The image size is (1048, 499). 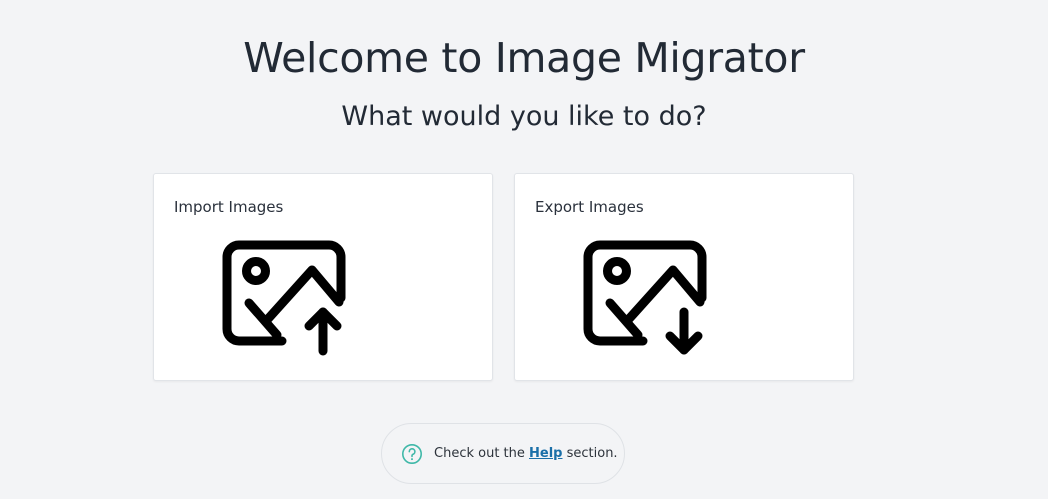 What do you see at coordinates (524, 116) in the screenshot?
I see `page-subtitle: What would you like to do?` at bounding box center [524, 116].